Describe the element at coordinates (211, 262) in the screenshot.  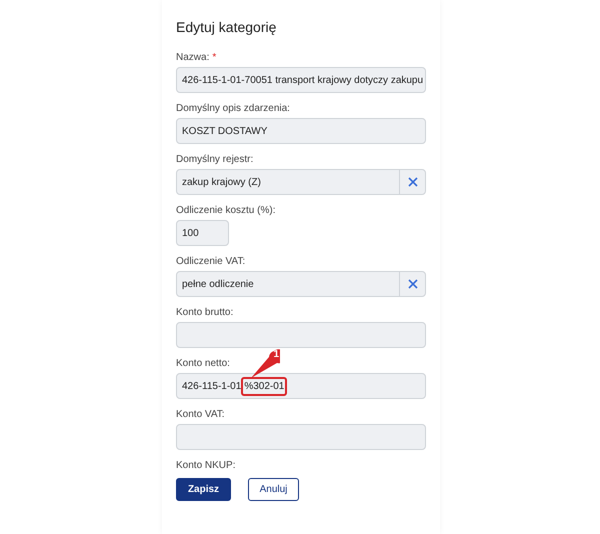
I see `field-label: Odliczenie VAT:` at that location.